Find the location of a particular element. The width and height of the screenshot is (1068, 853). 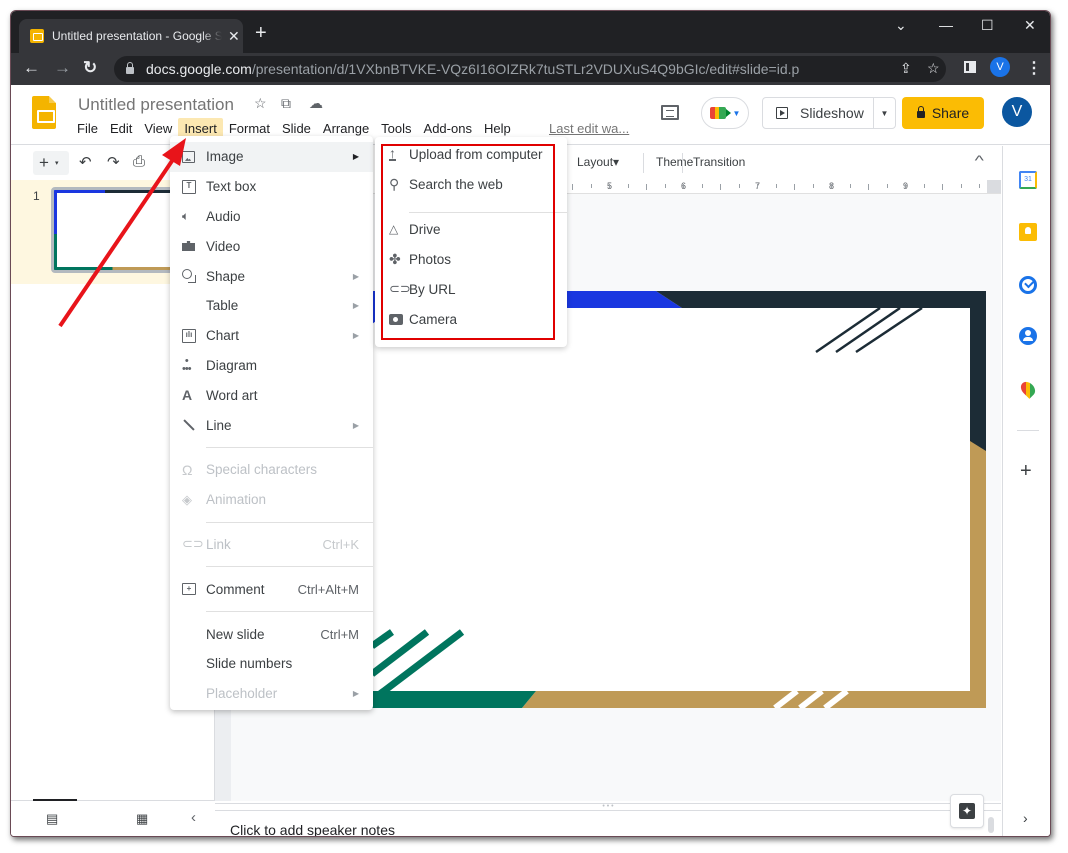

tab-close-icon: ✕ is located at coordinates (234, 36).